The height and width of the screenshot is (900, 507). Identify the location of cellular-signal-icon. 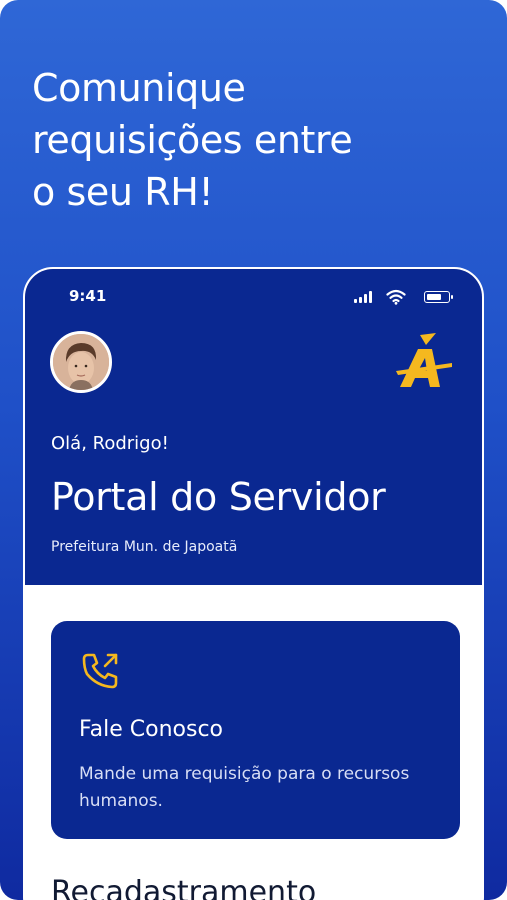
(364, 297).